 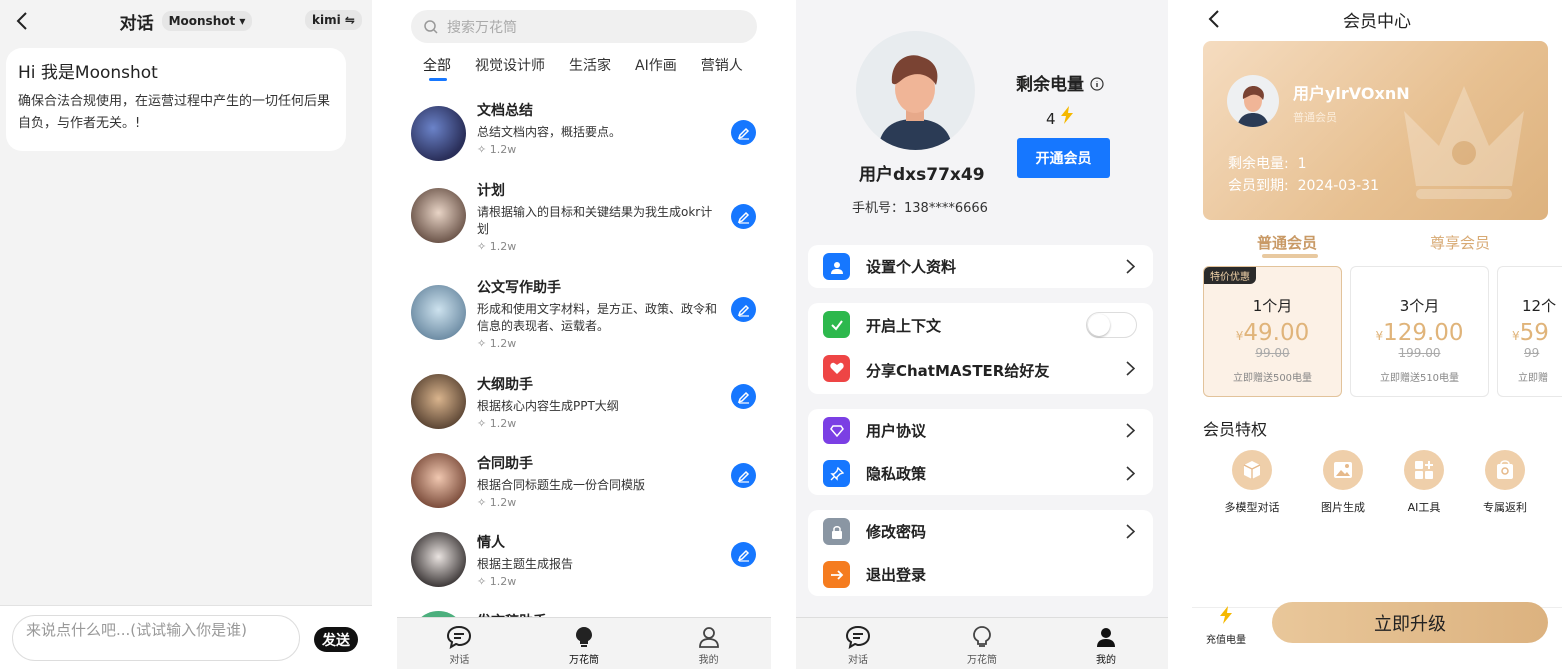 What do you see at coordinates (1424, 482) in the screenshot?
I see `privilege-item: AI工具` at bounding box center [1424, 482].